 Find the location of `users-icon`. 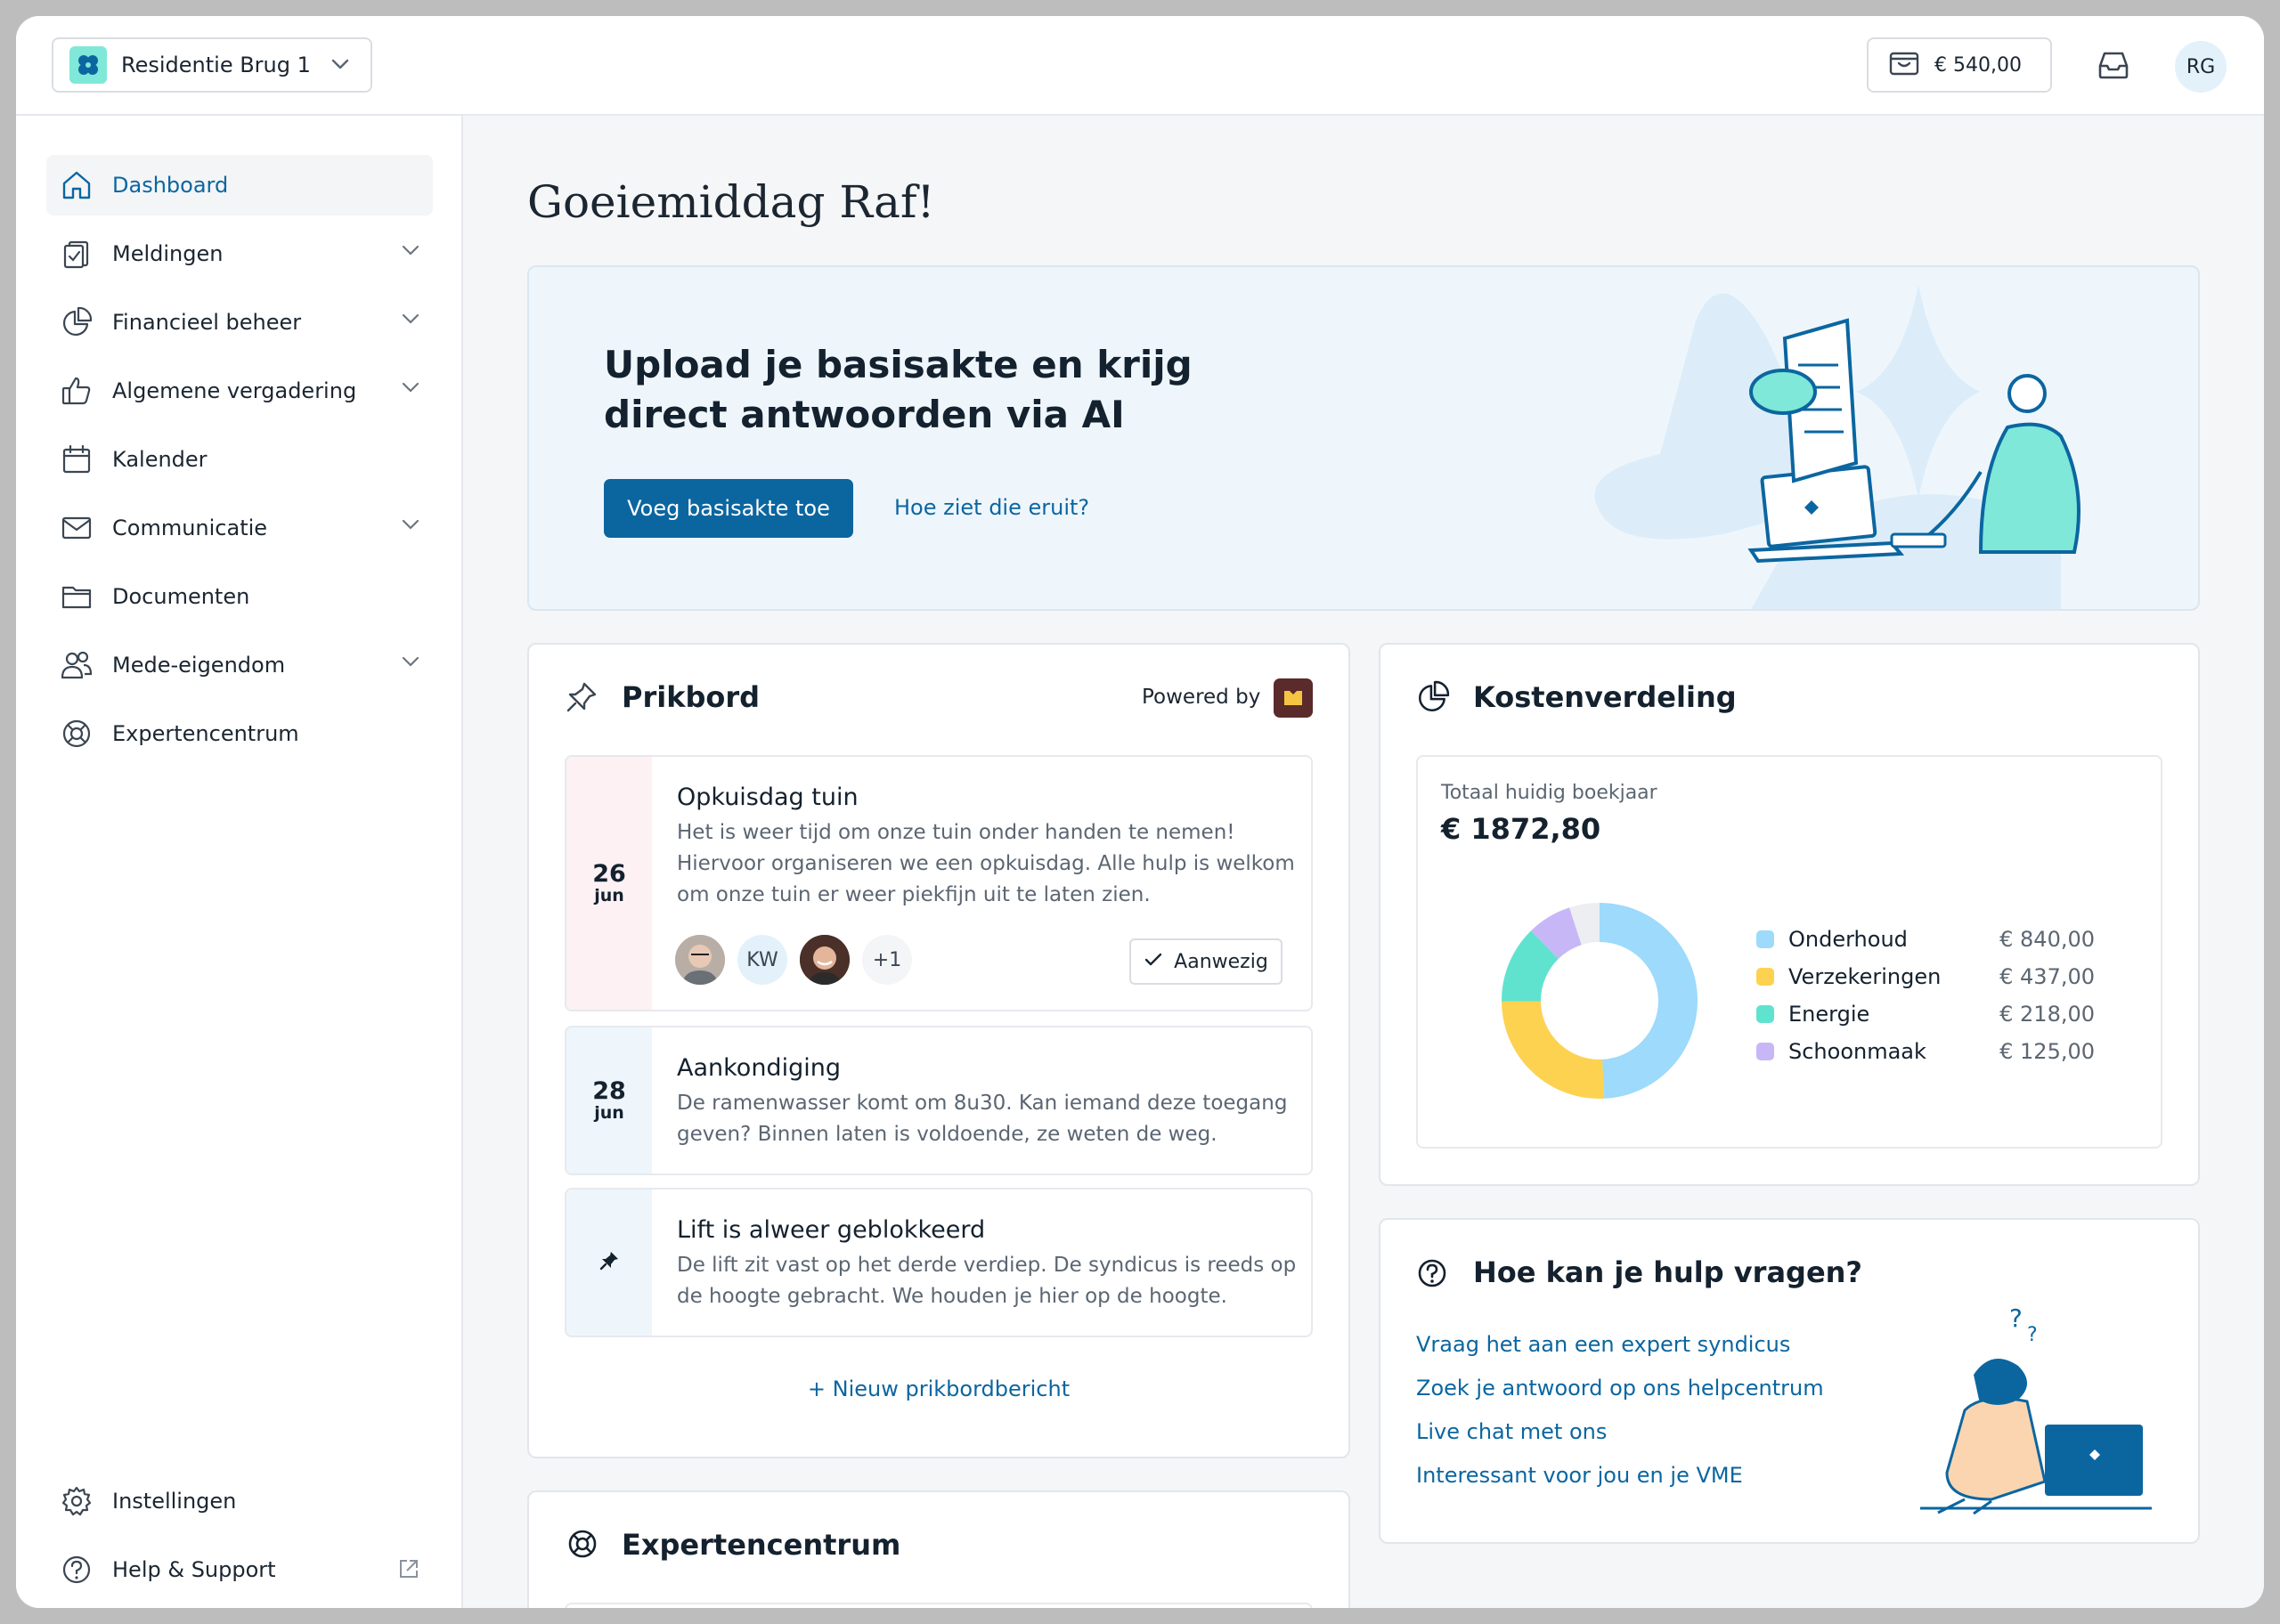

users-icon is located at coordinates (76, 665).